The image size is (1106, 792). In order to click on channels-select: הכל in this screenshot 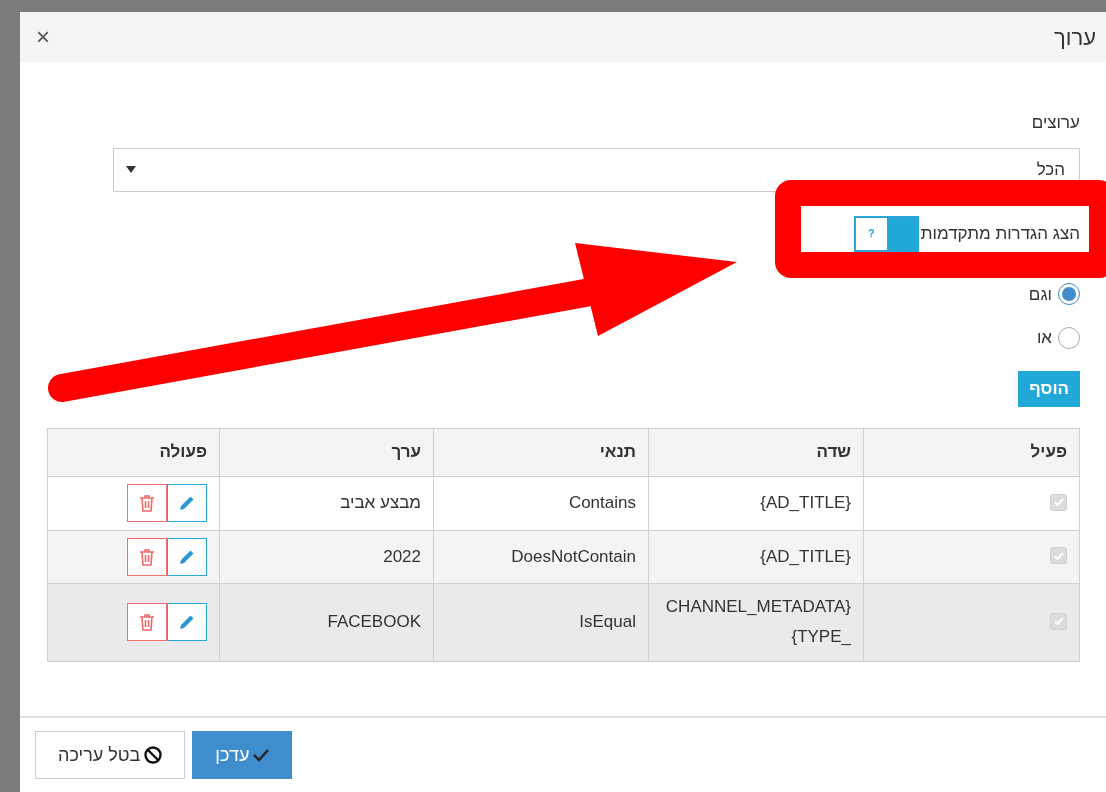, I will do `click(596, 169)`.